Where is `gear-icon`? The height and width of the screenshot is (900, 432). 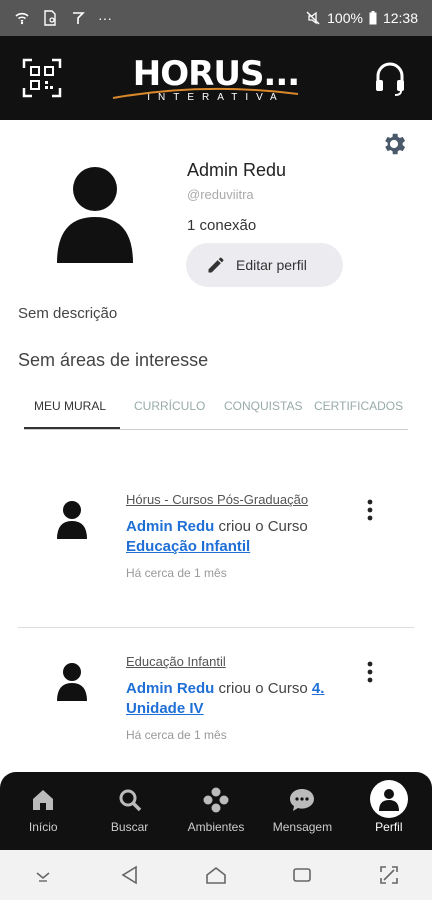 gear-icon is located at coordinates (394, 144).